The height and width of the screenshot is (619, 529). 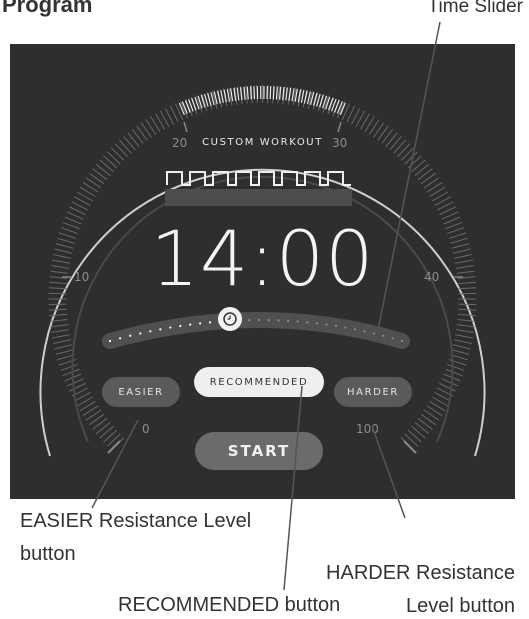 I want to click on time-slider-track, so click(x=256, y=330).